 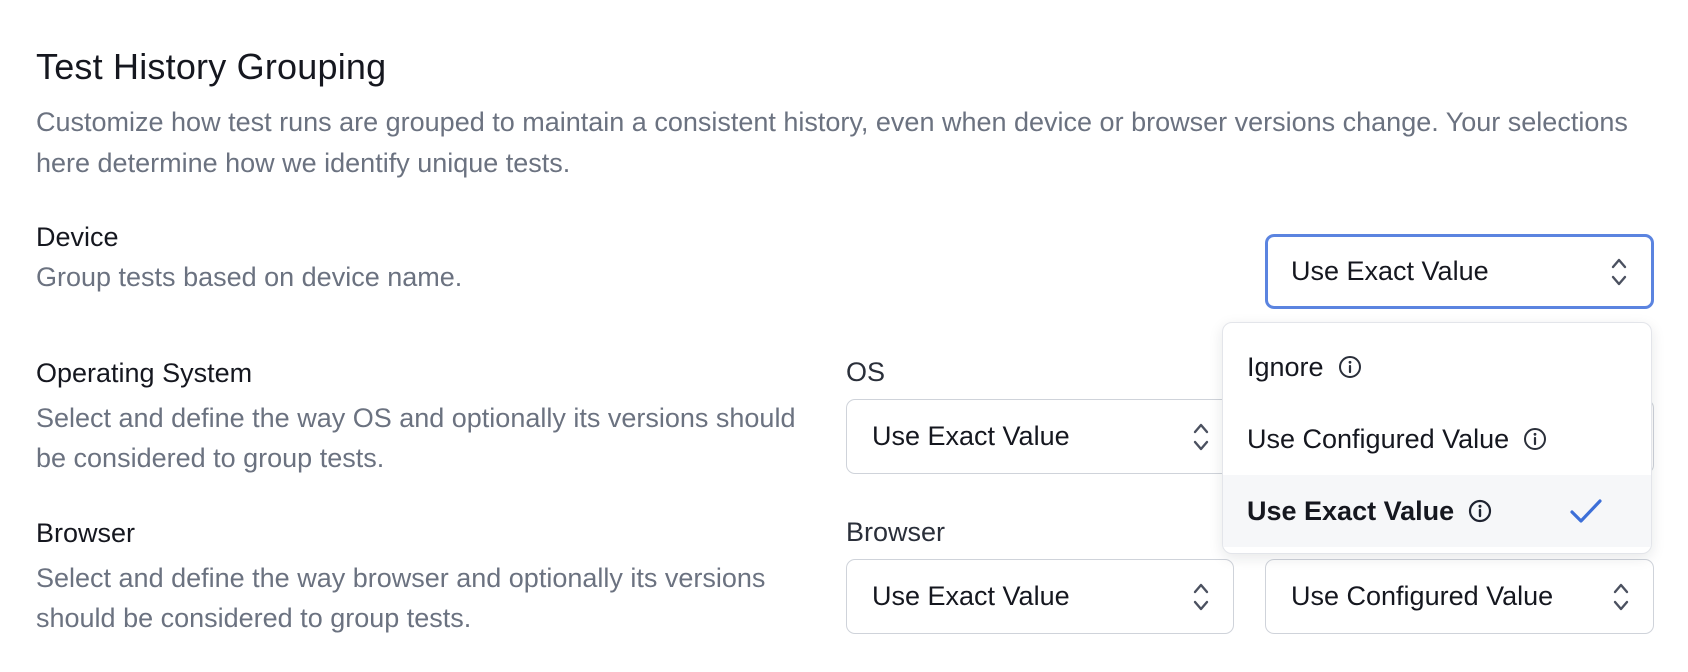 I want to click on option-label: Use Exact Value, so click(x=1351, y=510).